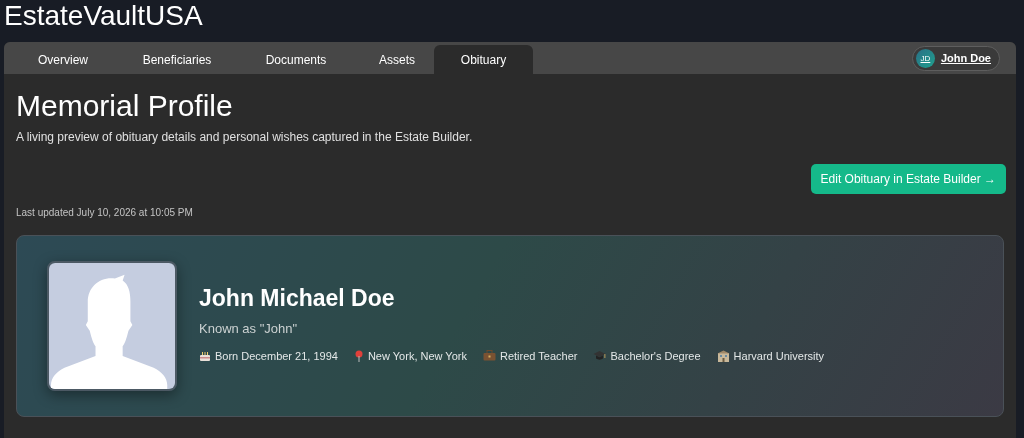  Describe the element at coordinates (249, 328) in the screenshot. I see `nickname: Known as "John"` at that location.